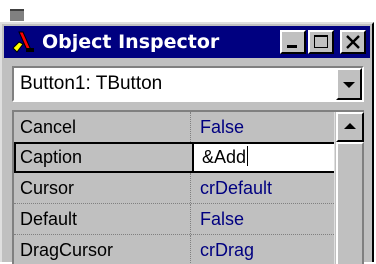 This screenshot has height=264, width=376. Describe the element at coordinates (236, 188) in the screenshot. I see `property-value: crDefault` at that location.